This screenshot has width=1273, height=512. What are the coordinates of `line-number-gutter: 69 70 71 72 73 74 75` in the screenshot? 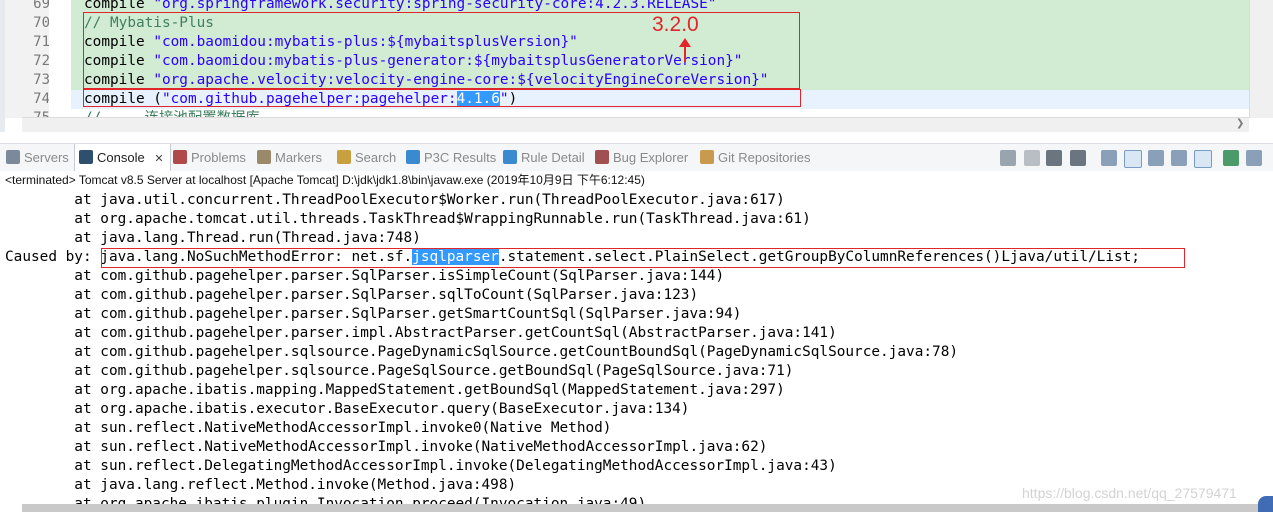 It's located at (27, 63).